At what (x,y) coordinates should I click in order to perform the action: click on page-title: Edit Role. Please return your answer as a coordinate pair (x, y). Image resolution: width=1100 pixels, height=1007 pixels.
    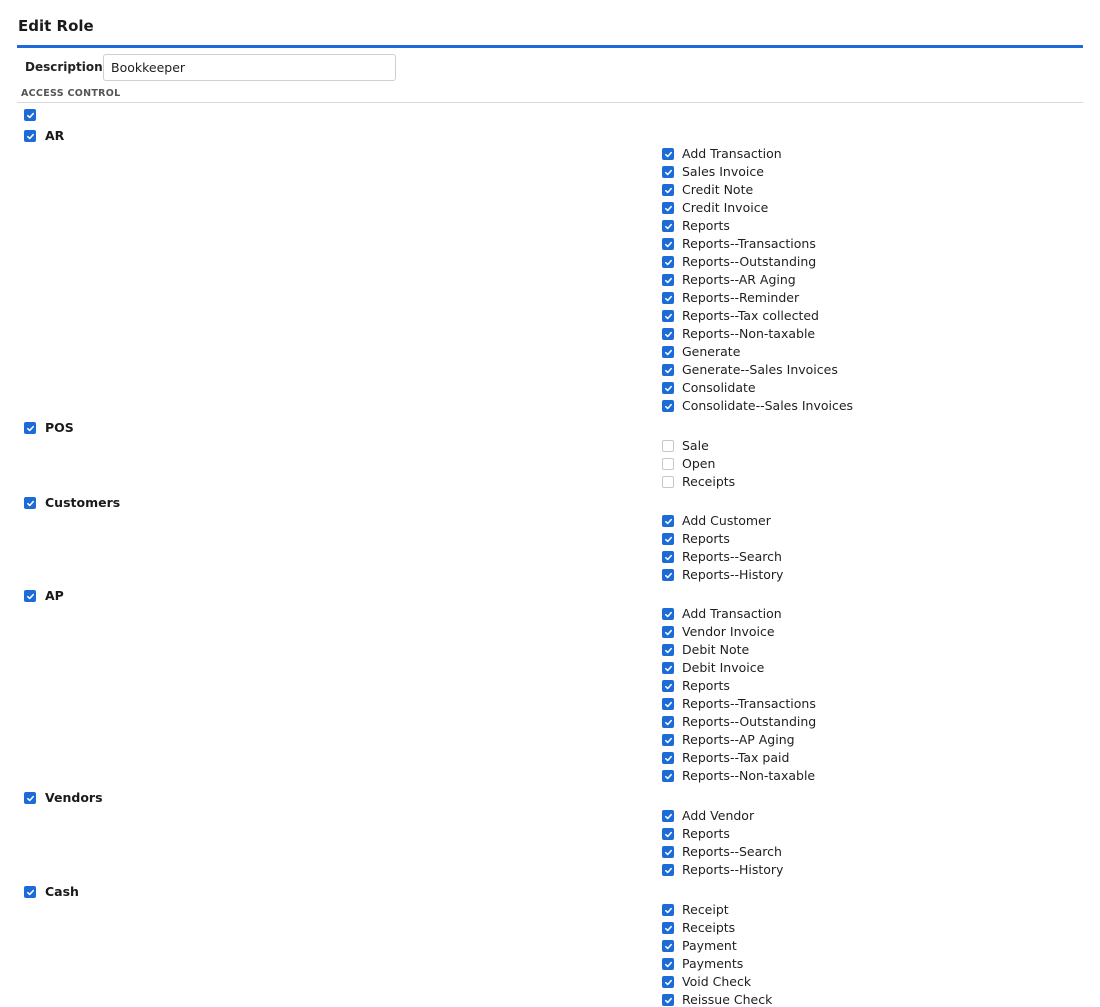
    Looking at the image, I should click on (56, 26).